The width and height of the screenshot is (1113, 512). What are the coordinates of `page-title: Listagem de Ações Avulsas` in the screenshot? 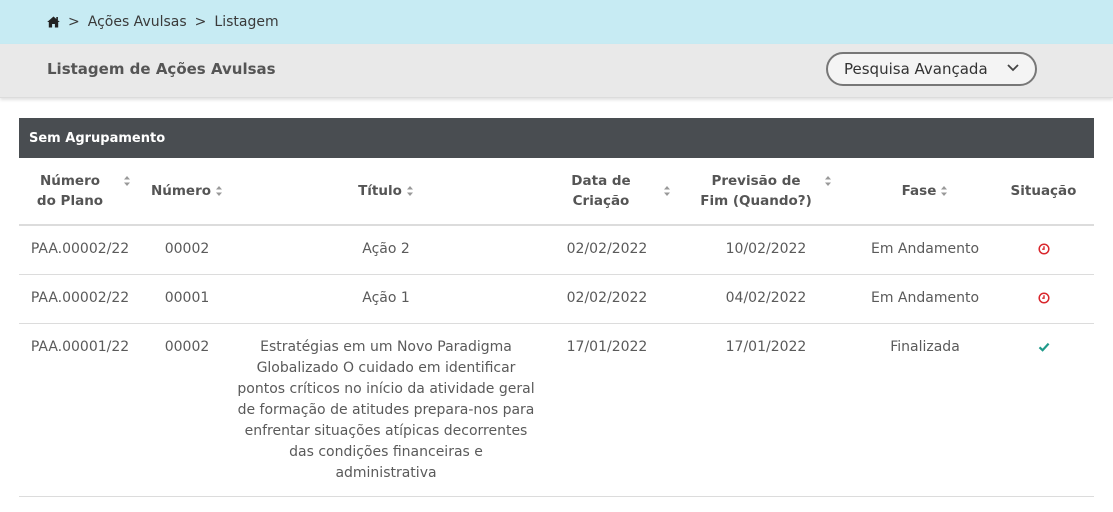 It's located at (161, 69).